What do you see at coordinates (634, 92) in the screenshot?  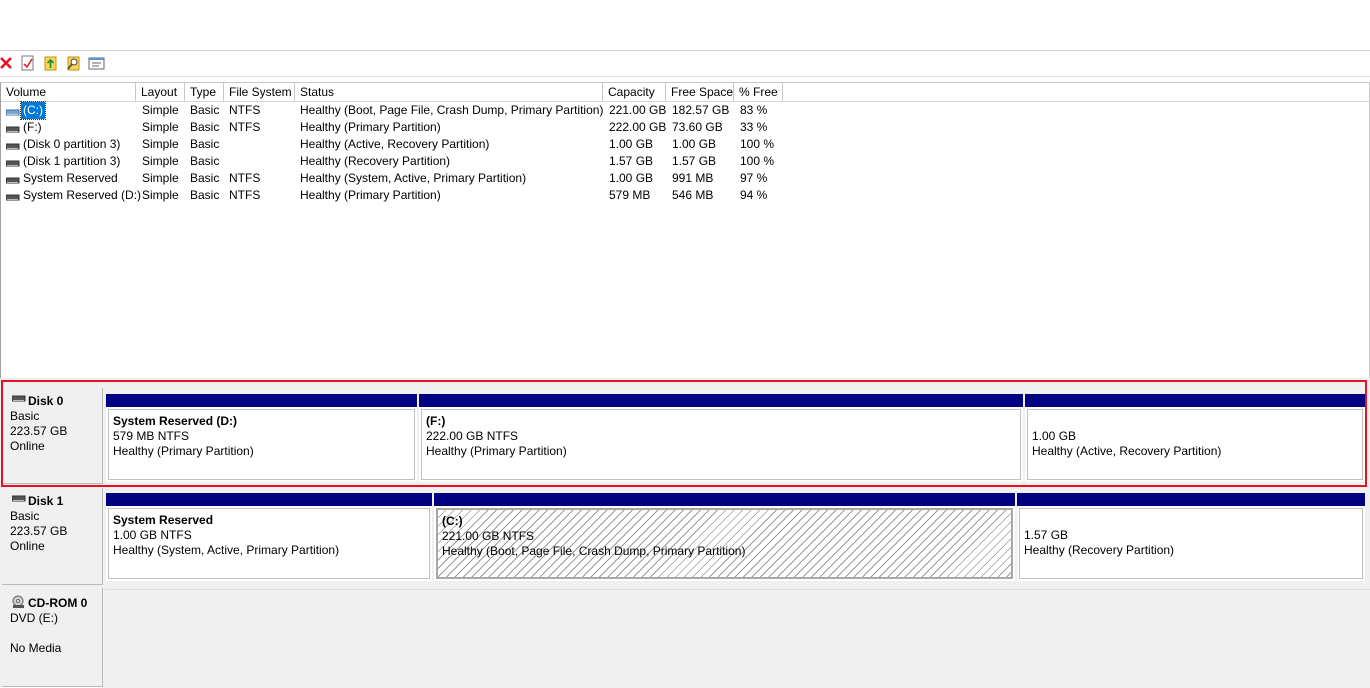 I see `column-capacity: Capacity` at bounding box center [634, 92].